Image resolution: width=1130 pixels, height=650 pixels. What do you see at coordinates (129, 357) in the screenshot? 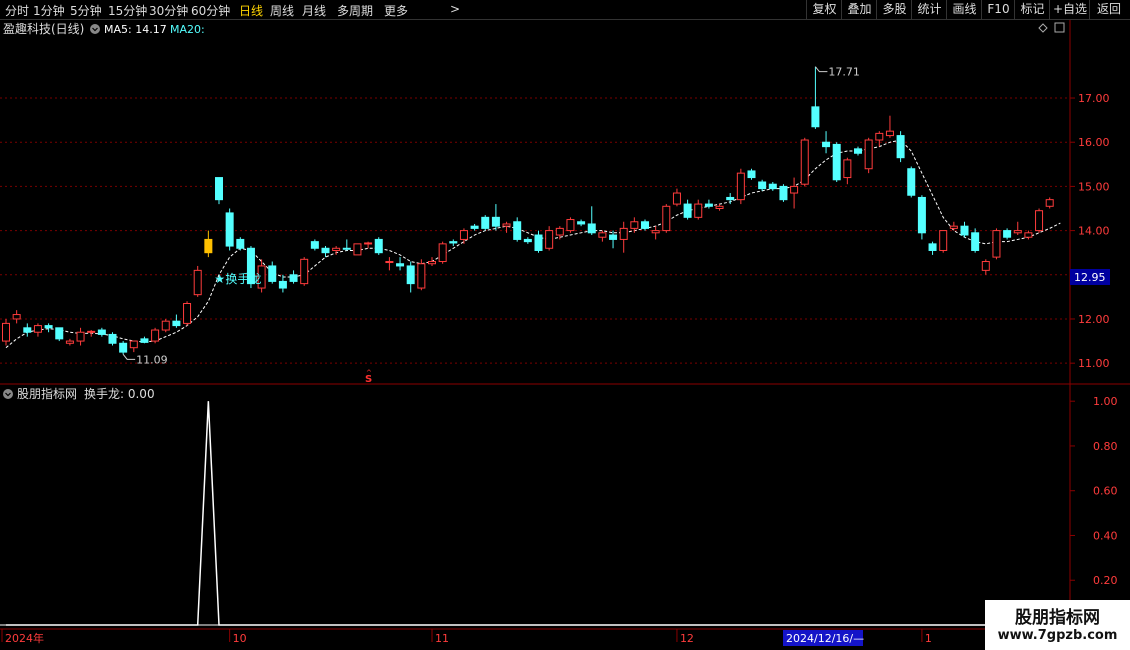
I see `low-price-pointer` at bounding box center [129, 357].